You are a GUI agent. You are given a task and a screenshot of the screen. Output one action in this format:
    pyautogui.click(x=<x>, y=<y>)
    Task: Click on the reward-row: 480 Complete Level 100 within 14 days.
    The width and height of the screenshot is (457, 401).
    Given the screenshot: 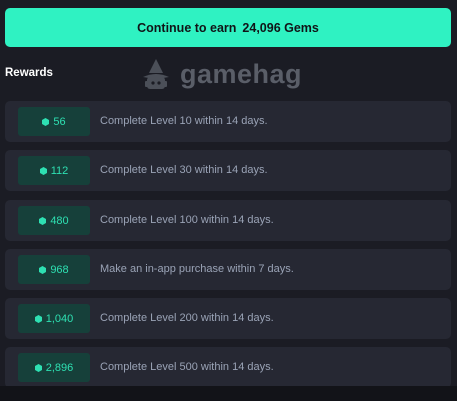 What is the action you would take?
    pyautogui.click(x=228, y=220)
    